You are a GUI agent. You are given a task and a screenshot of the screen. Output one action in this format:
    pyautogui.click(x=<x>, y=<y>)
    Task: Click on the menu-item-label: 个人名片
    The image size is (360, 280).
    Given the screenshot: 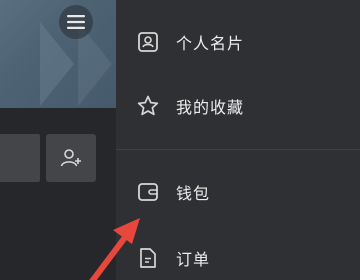 What is the action you would take?
    pyautogui.click(x=210, y=43)
    